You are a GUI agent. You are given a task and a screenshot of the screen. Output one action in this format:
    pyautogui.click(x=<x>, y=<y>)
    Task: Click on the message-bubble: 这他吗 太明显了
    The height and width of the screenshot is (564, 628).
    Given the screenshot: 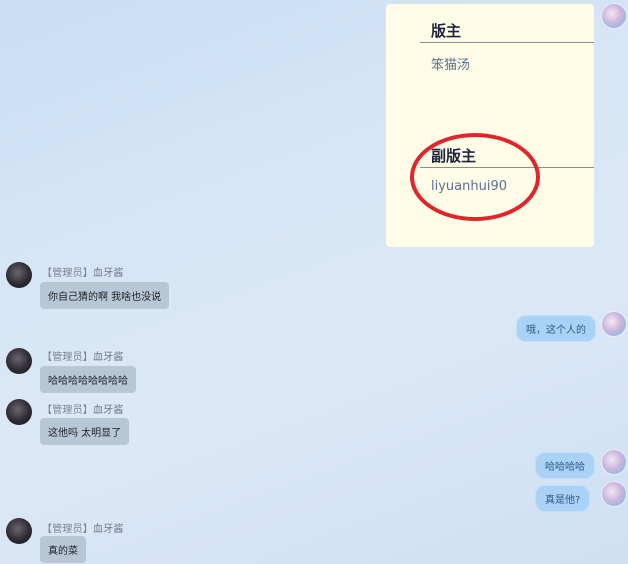 What is the action you would take?
    pyautogui.click(x=85, y=431)
    